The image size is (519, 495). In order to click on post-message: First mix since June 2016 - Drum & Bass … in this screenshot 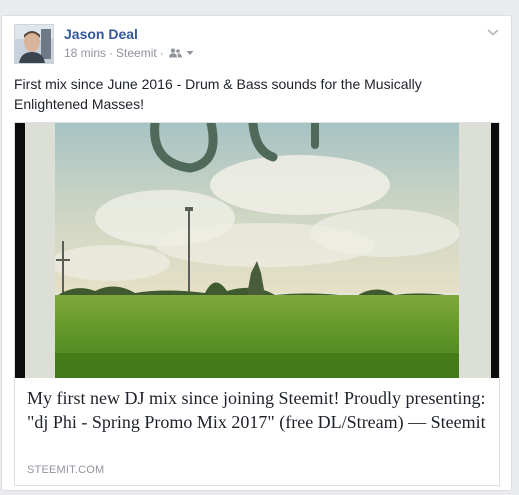, I will do `click(218, 94)`.